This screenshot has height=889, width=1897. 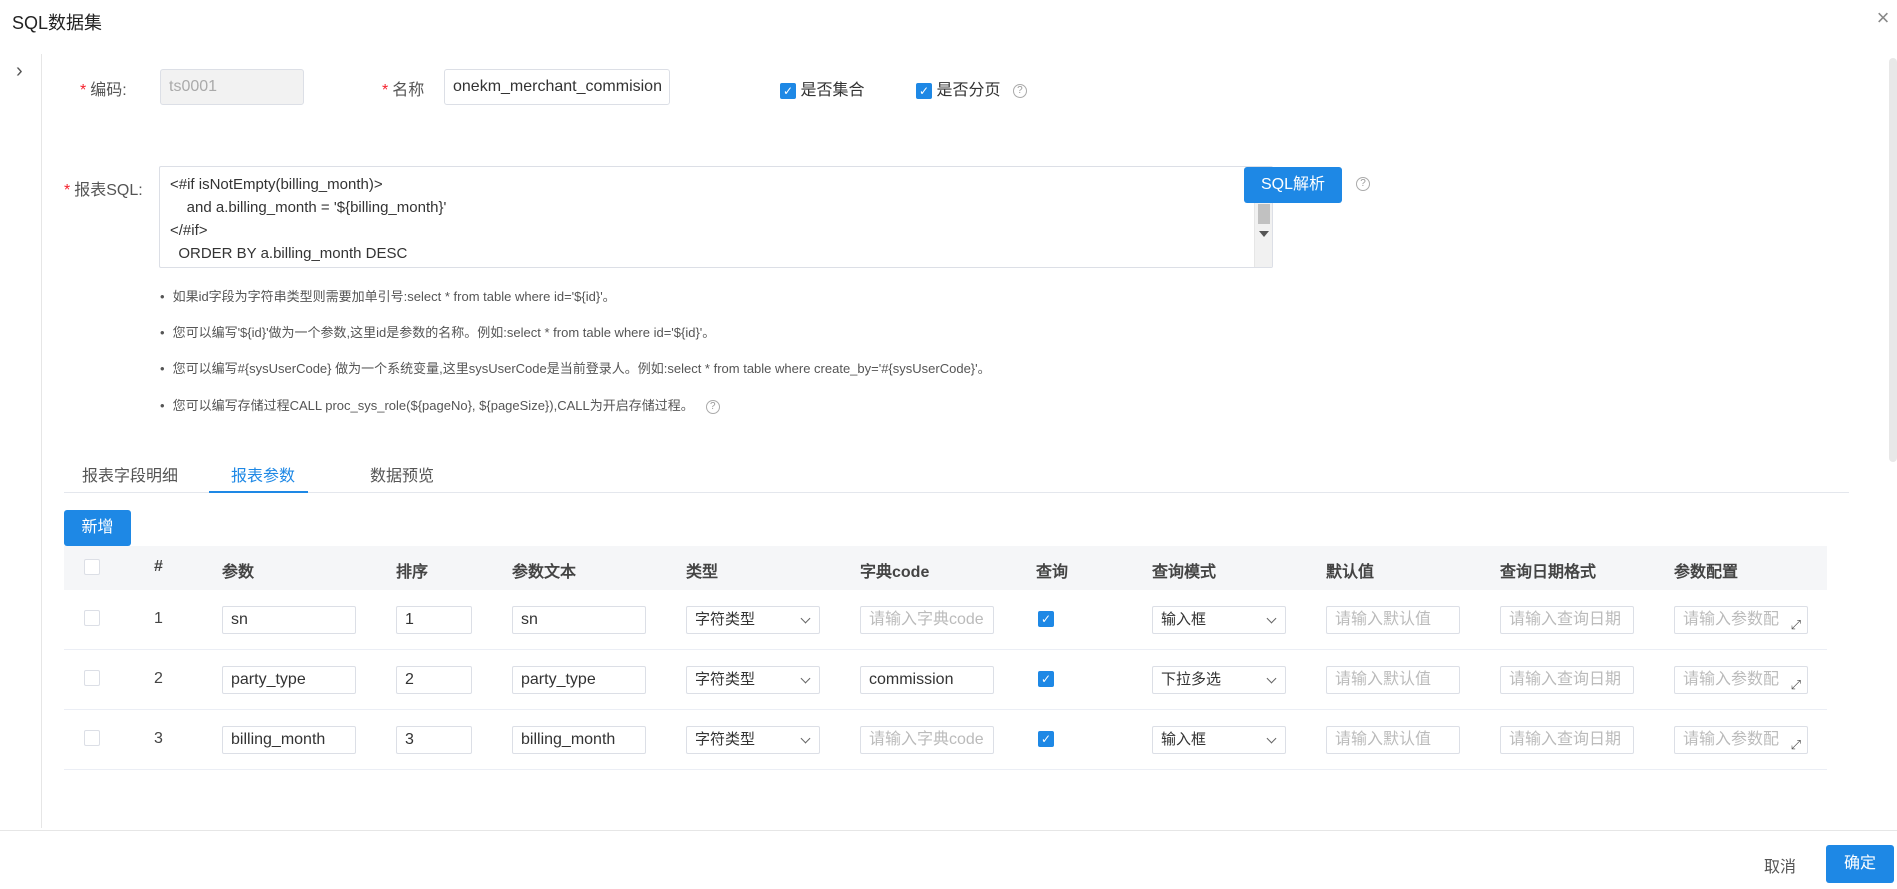 I want to click on code-label: * 编码:, so click(x=103, y=90).